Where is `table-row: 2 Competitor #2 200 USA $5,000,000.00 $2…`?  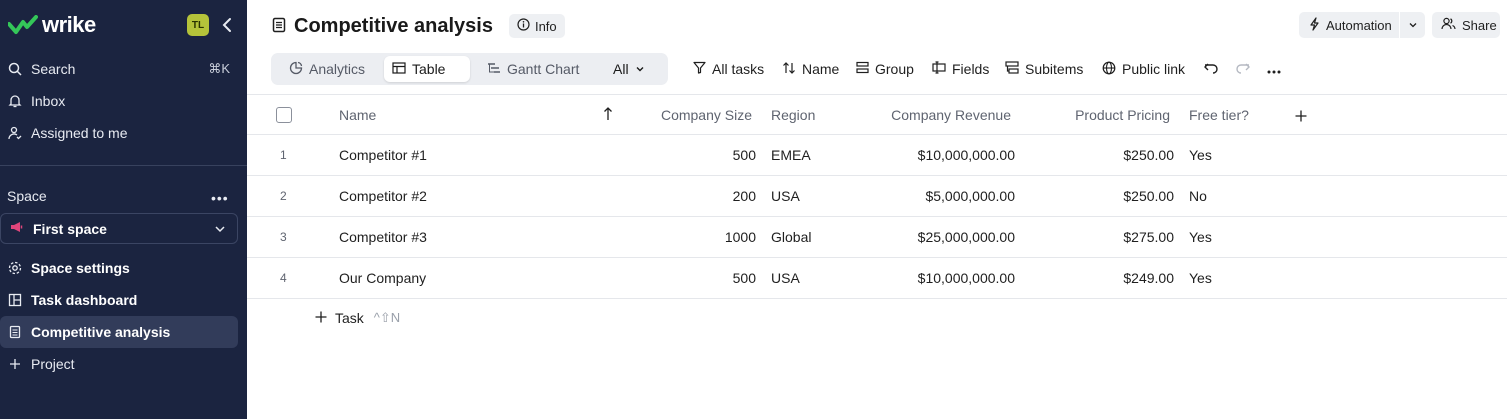 table-row: 2 Competitor #2 200 USA $5,000,000.00 $2… is located at coordinates (877, 196).